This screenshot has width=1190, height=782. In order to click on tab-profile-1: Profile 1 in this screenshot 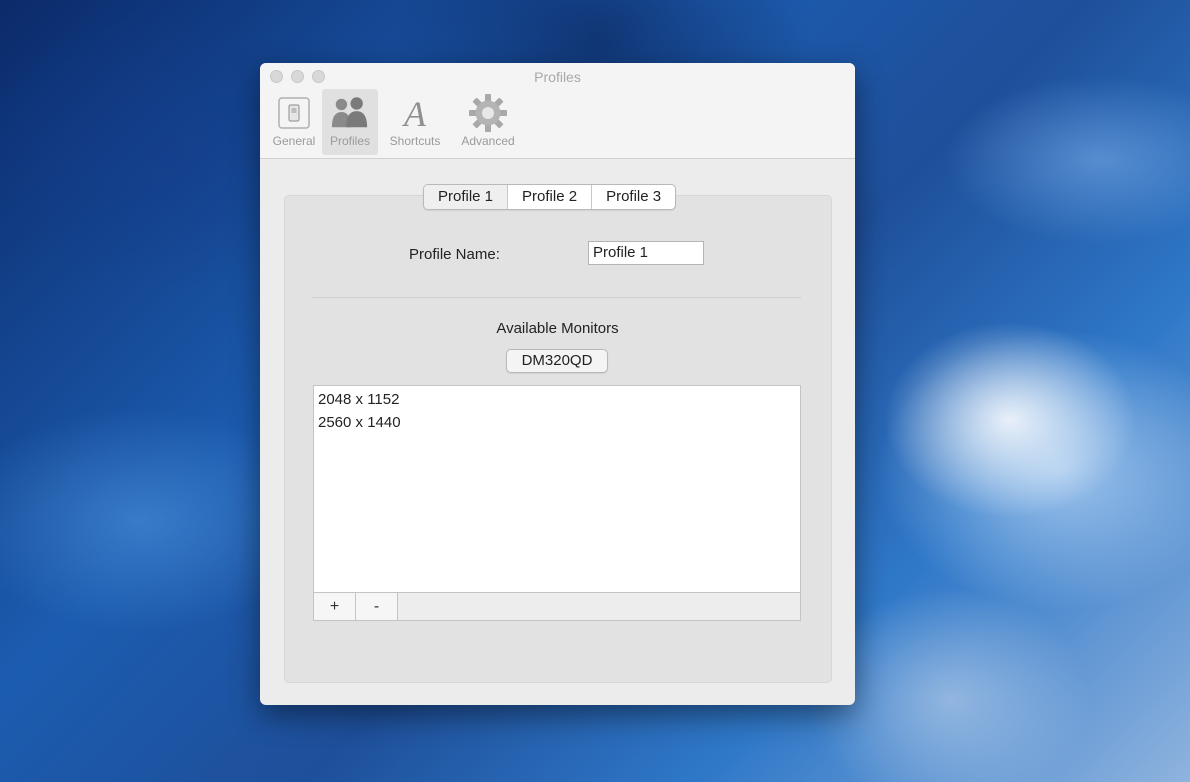, I will do `click(466, 197)`.